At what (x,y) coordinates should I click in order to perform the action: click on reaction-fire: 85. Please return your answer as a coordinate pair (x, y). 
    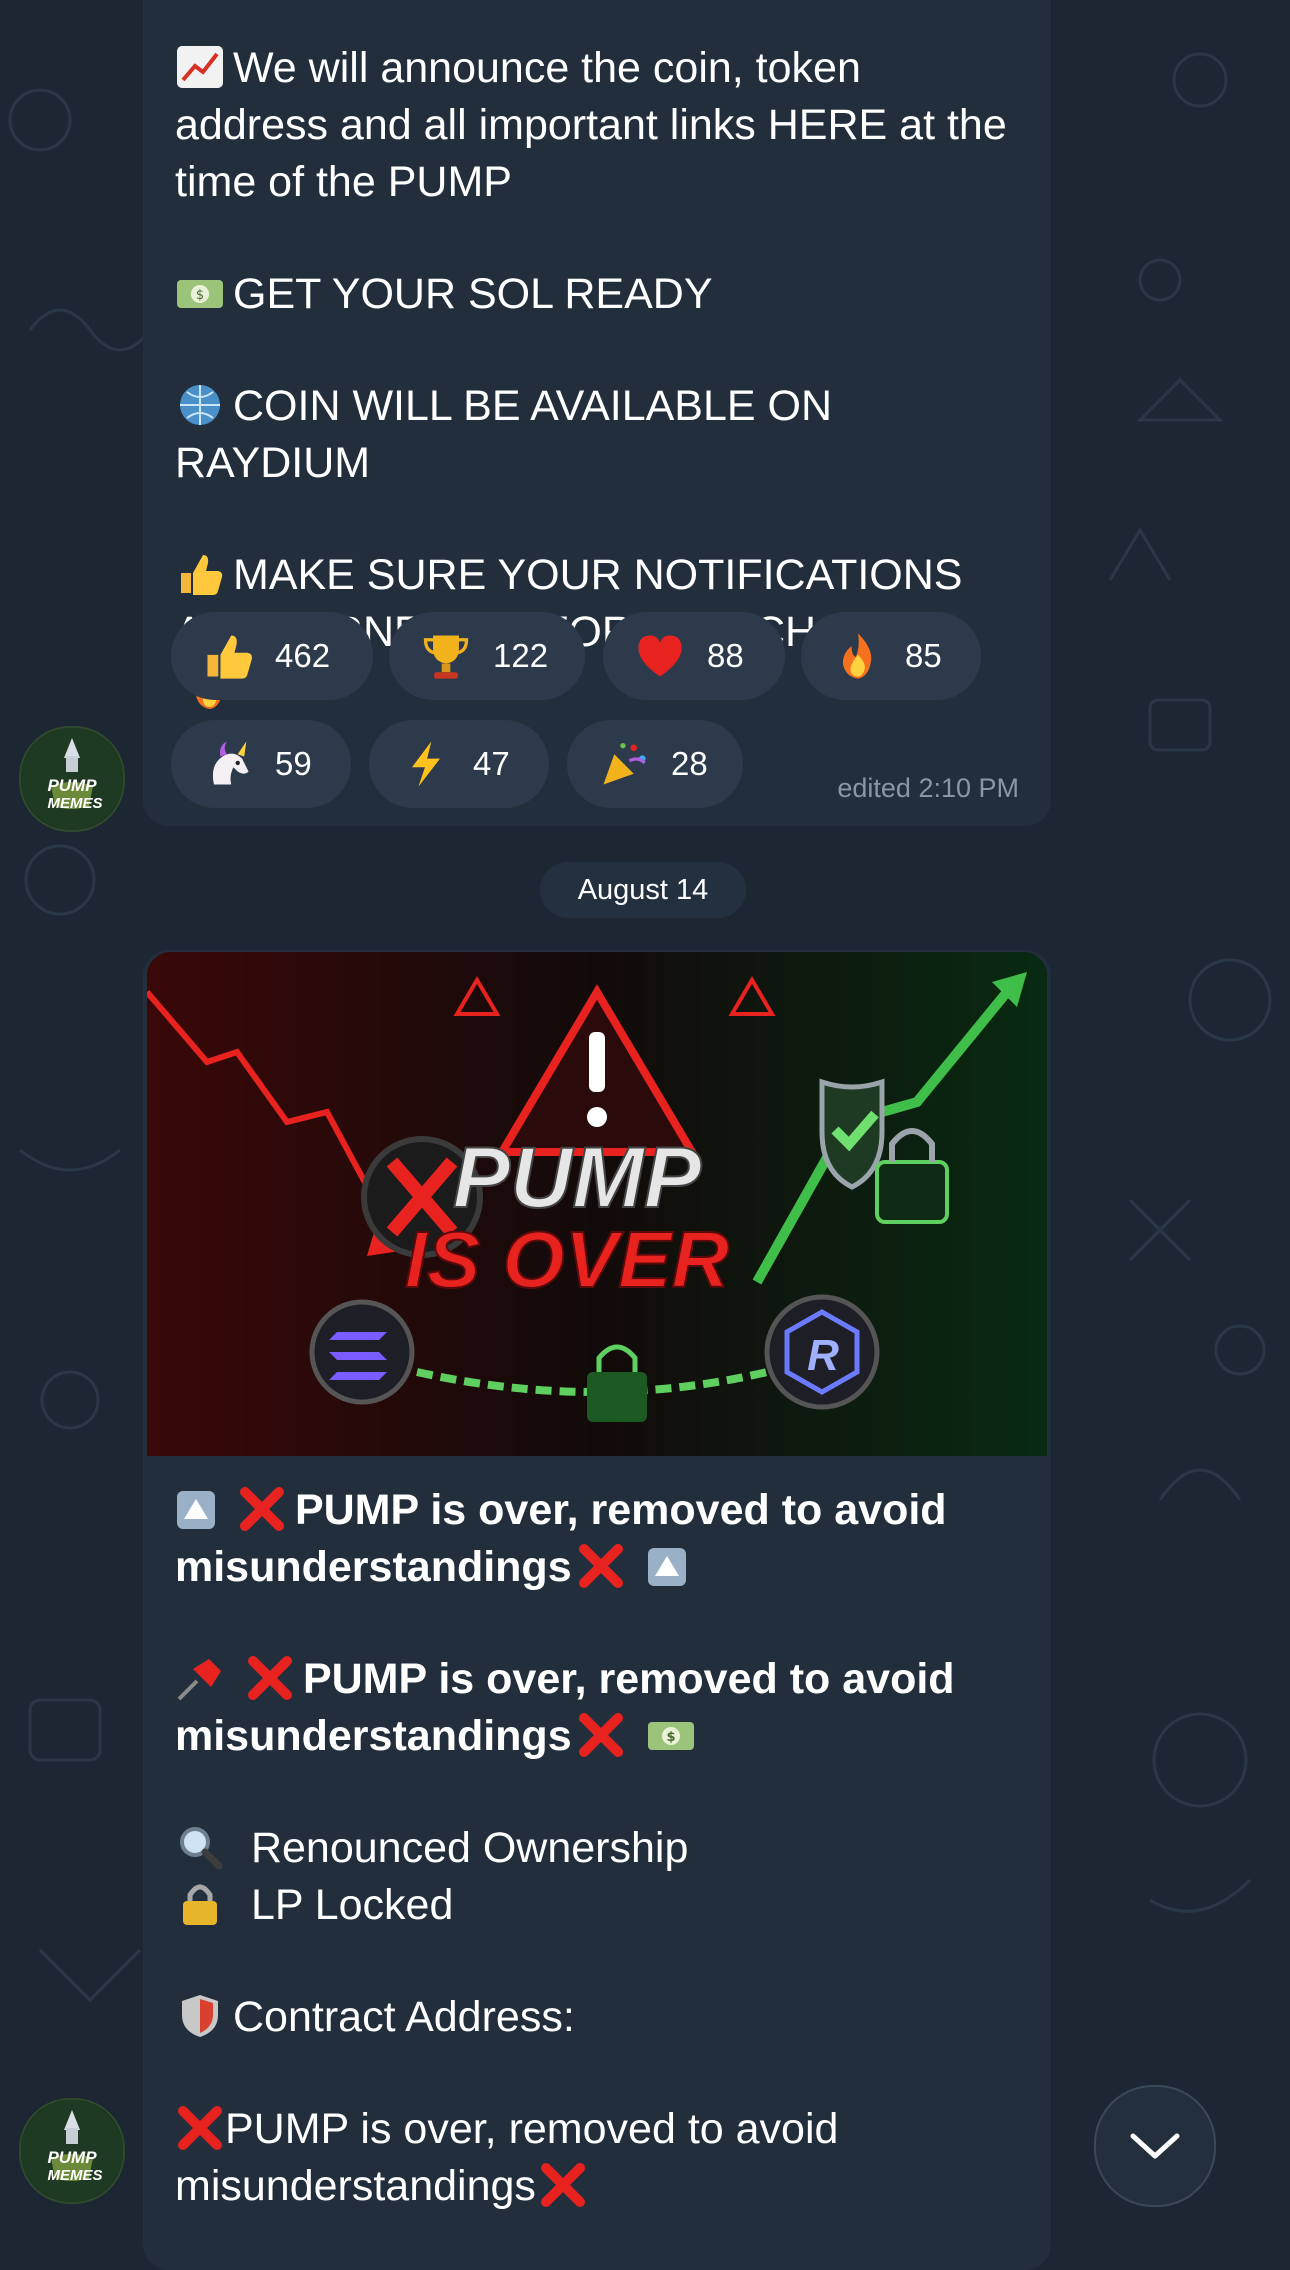
    Looking at the image, I should click on (891, 656).